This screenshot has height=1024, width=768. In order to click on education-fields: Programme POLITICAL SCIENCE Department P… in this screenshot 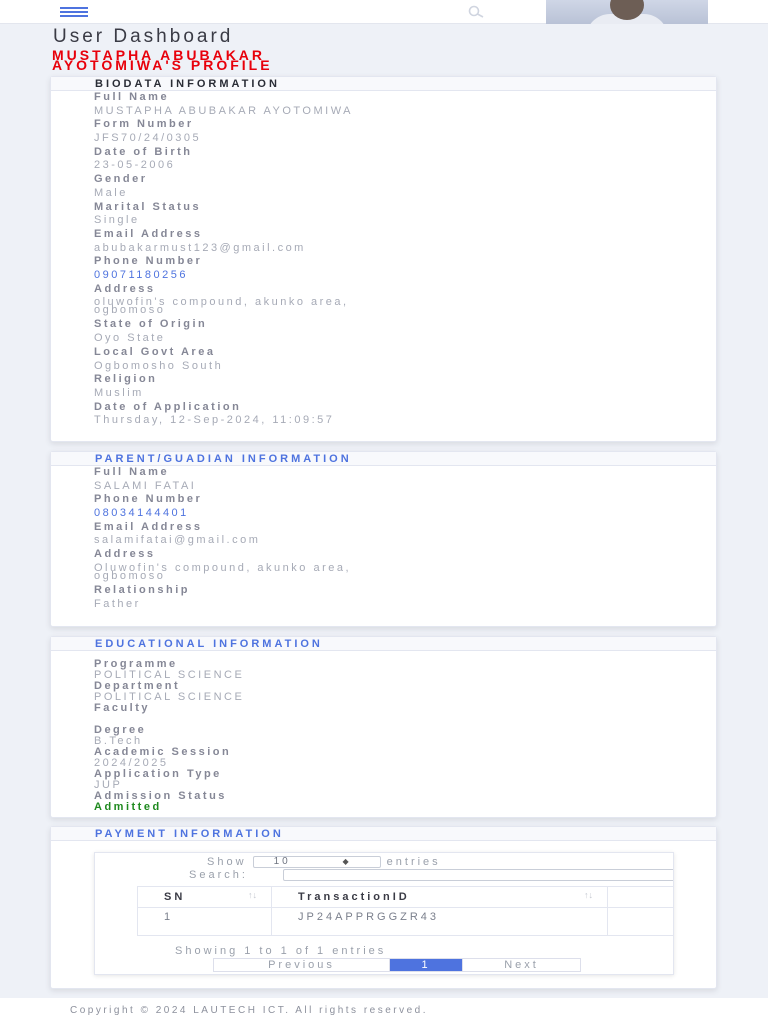, I will do `click(383, 732)`.